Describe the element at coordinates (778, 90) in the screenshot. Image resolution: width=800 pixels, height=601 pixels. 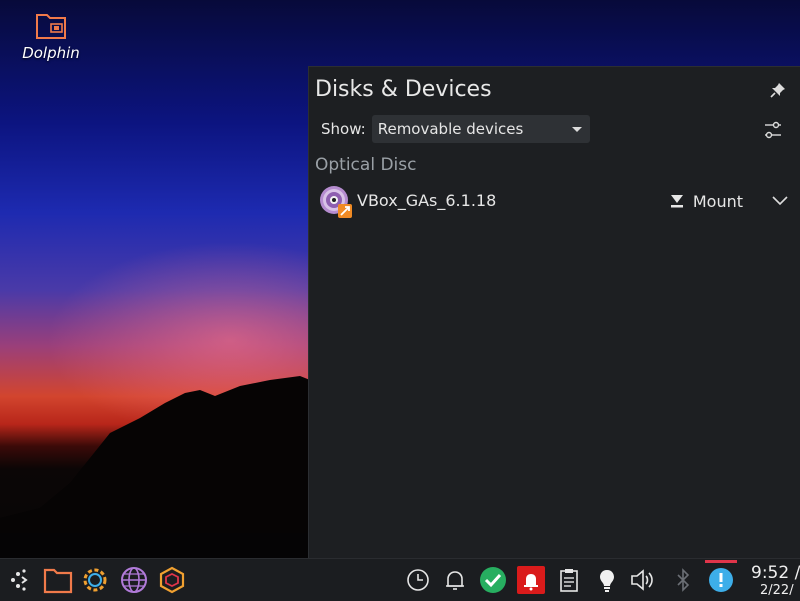
I see `pin-icon` at that location.